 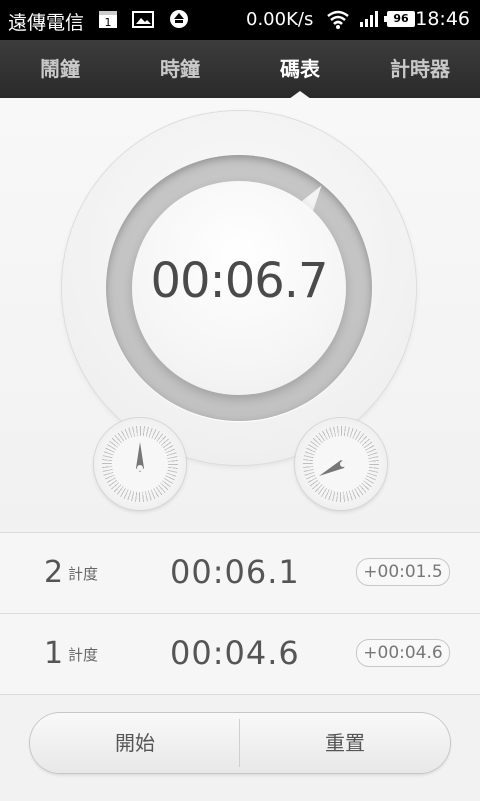 I want to click on elapsed-time: 00:06.7, so click(x=239, y=281).